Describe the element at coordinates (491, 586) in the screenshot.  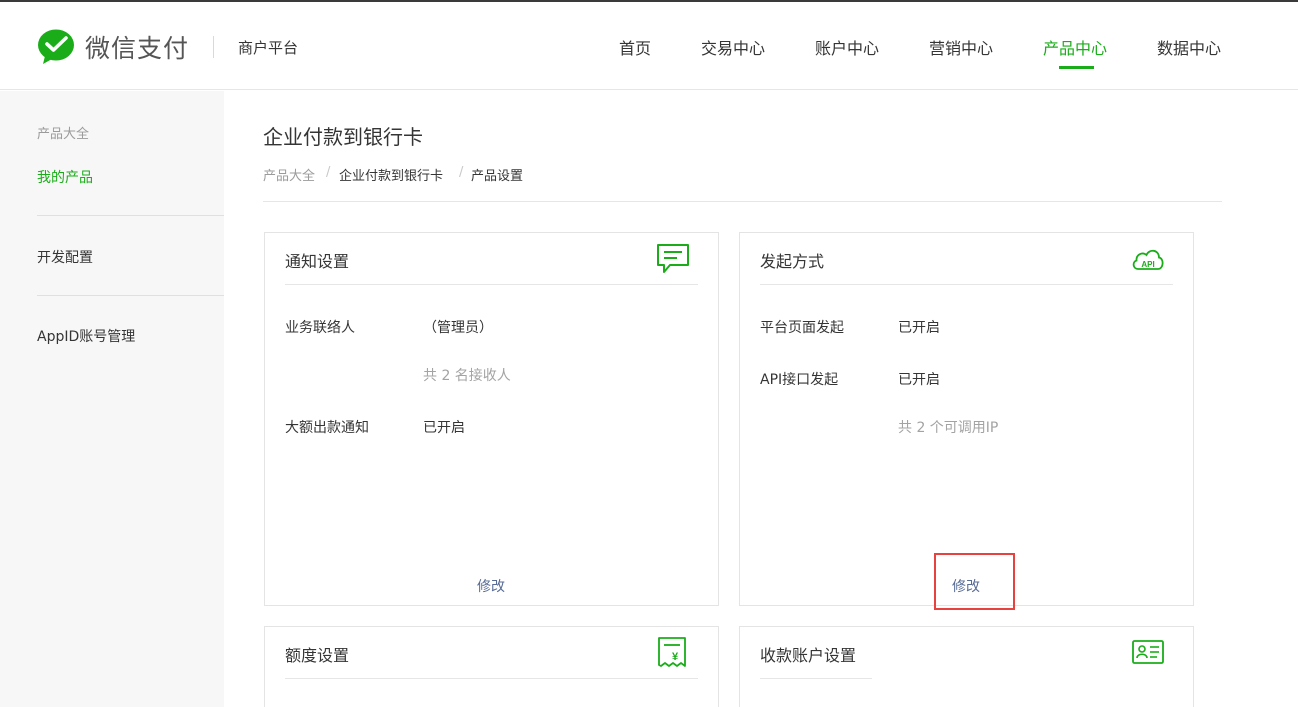
I see `modify-notify-button: 修改` at that location.